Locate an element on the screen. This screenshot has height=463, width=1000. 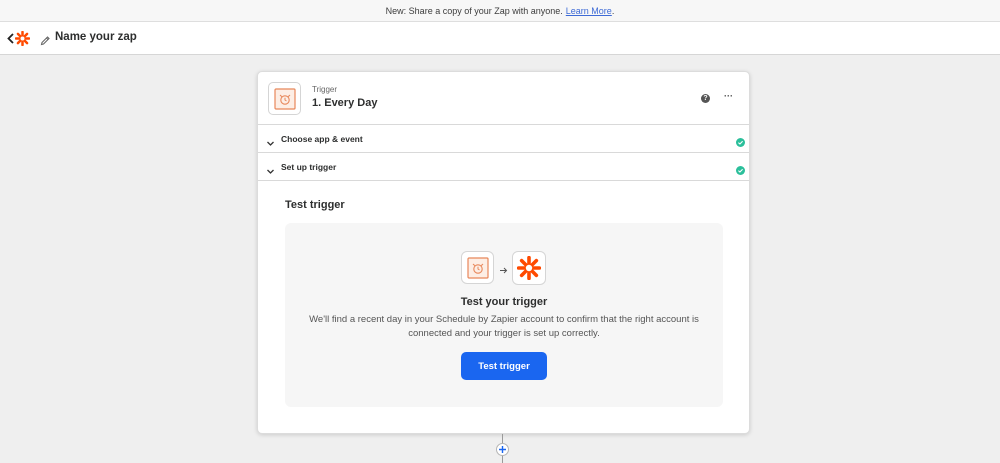
learn-more-link: Learn More is located at coordinates (589, 11).